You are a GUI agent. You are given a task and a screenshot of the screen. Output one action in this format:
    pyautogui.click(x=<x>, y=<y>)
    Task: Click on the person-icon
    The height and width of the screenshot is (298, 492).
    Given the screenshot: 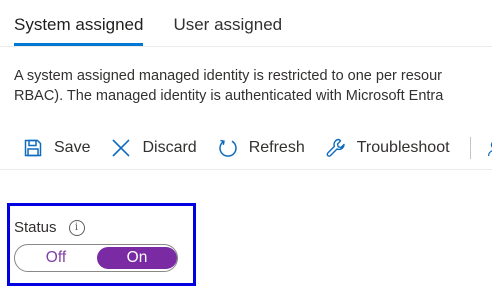 What is the action you would take?
    pyautogui.click(x=489, y=148)
    